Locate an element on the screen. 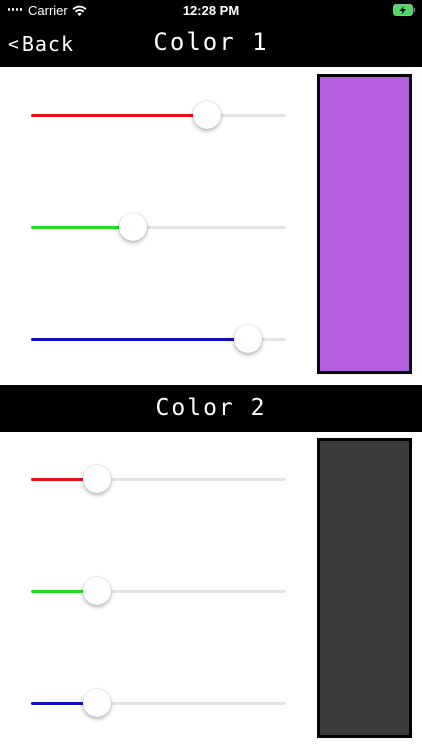 This screenshot has height=750, width=422. color1-green-slider is located at coordinates (158, 227).